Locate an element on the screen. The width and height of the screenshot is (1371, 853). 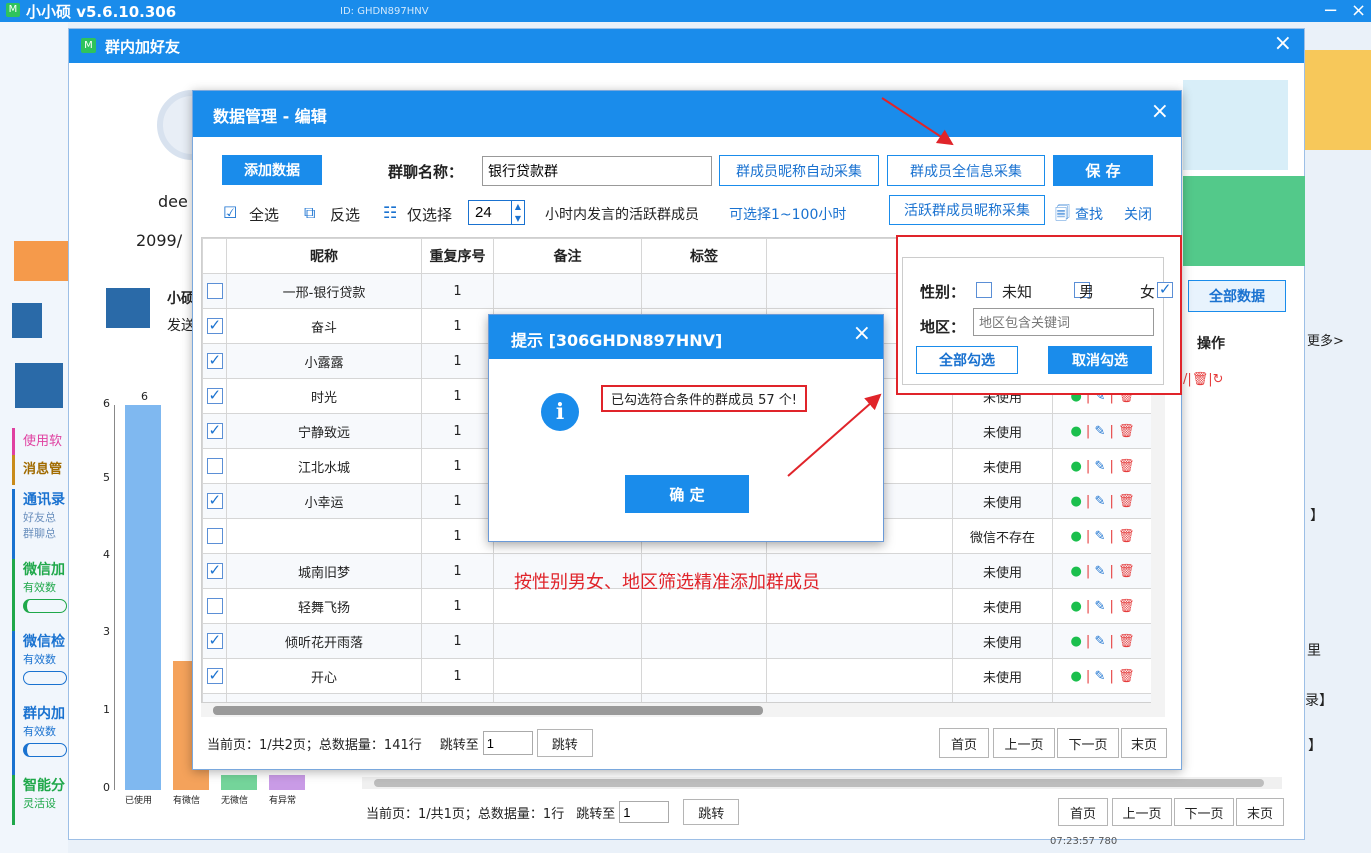
arrow-to-full-collect is located at coordinates (917, 121).